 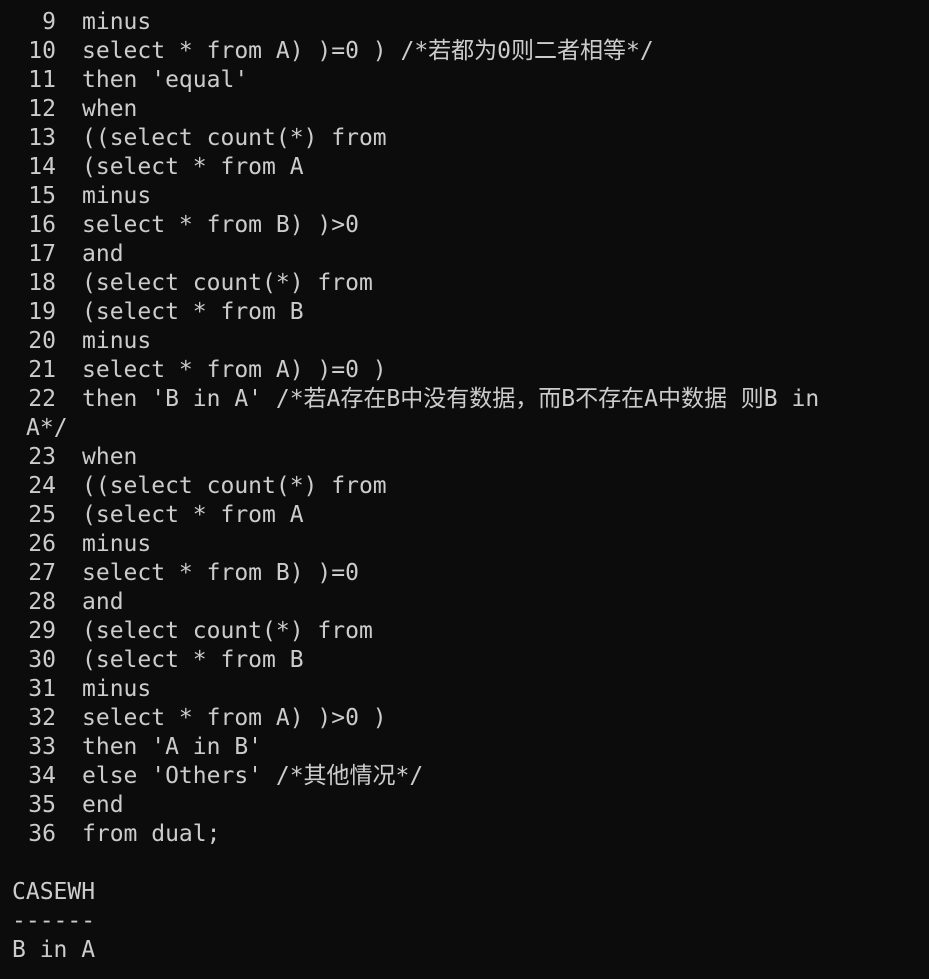 What do you see at coordinates (42, 602) in the screenshot?
I see `line-number: 28` at bounding box center [42, 602].